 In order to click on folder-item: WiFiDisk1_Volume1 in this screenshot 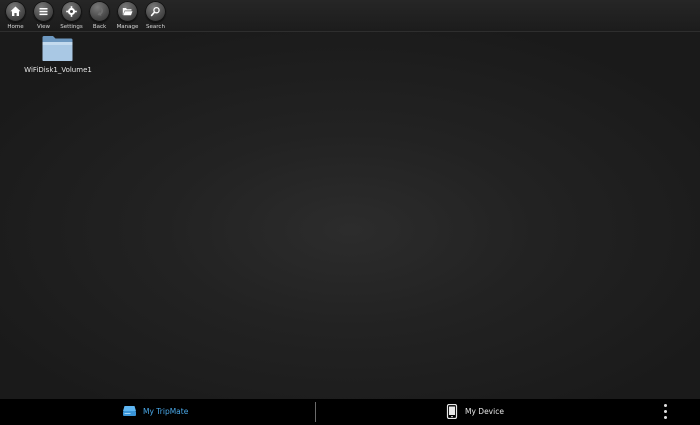, I will do `click(58, 56)`.